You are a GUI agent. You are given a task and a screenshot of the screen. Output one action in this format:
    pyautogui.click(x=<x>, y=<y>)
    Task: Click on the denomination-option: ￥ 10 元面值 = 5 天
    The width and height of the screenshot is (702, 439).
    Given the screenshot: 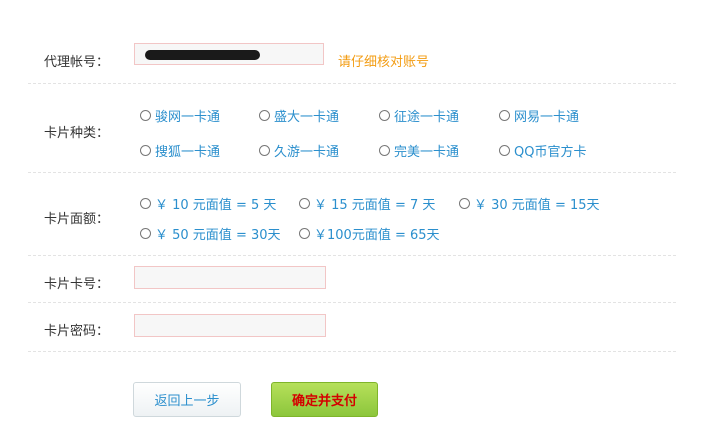 What is the action you would take?
    pyautogui.click(x=208, y=203)
    